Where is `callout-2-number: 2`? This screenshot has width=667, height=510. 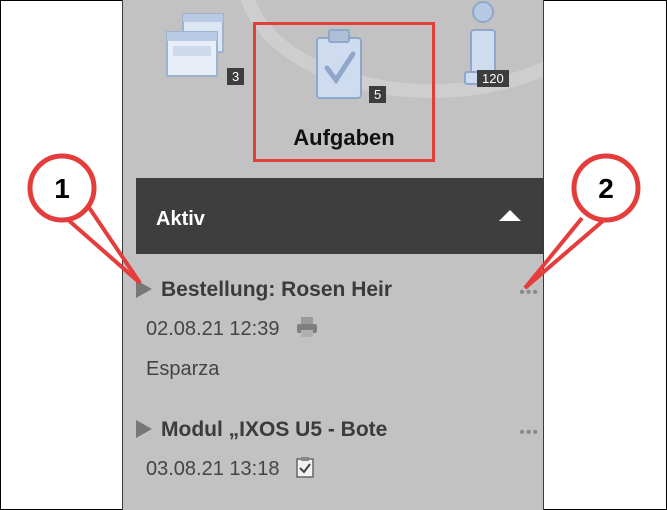
callout-2-number: 2 is located at coordinates (606, 188).